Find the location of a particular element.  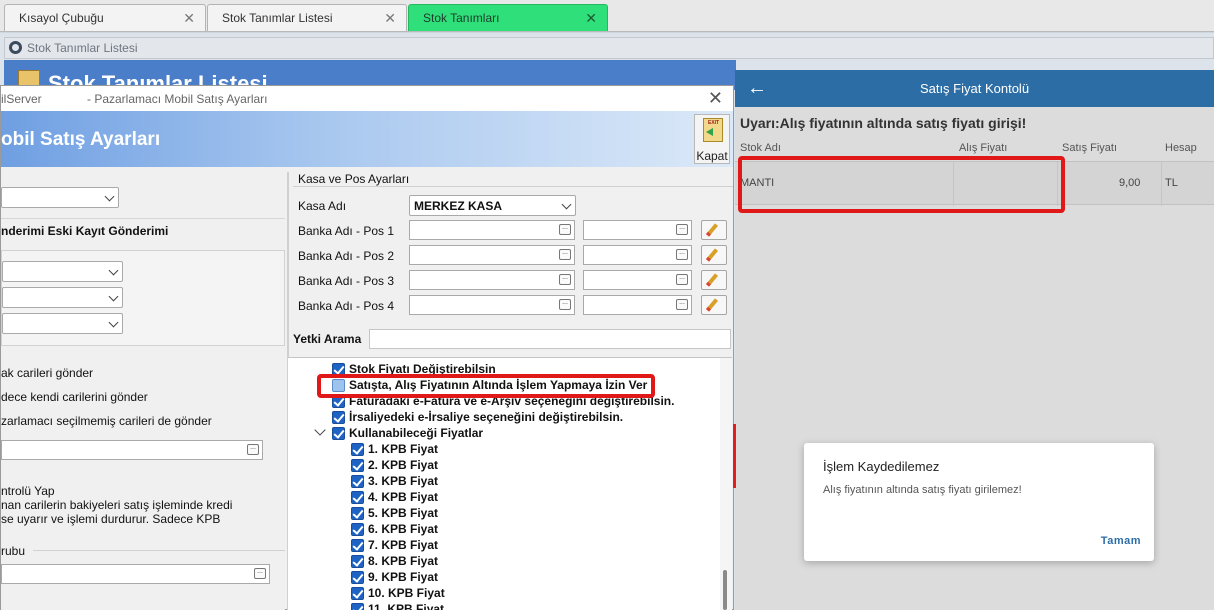

select-group is located at coordinates (143, 298).